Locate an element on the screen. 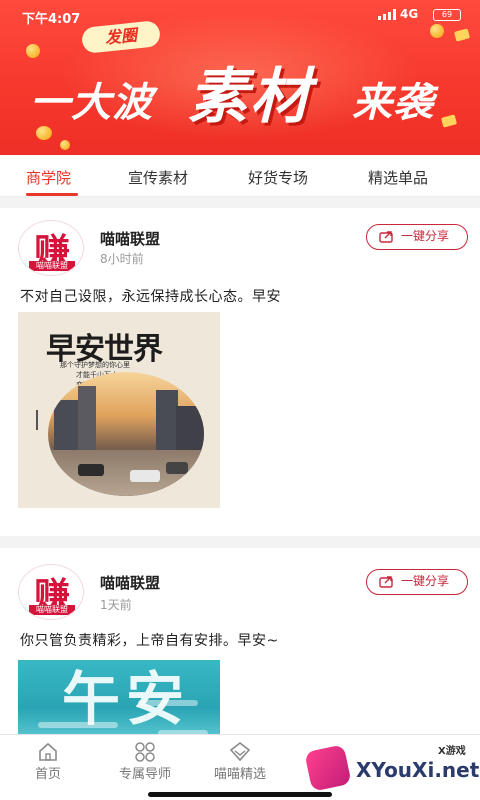  network-type: 4G is located at coordinates (409, 14).